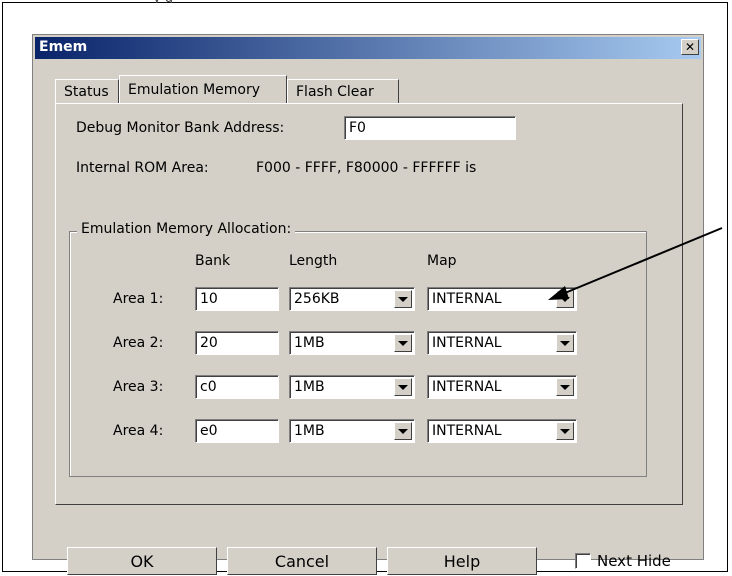 This screenshot has height=576, width=732. I want to click on tab-emulation-memory: Emulation Memory, so click(203, 89).